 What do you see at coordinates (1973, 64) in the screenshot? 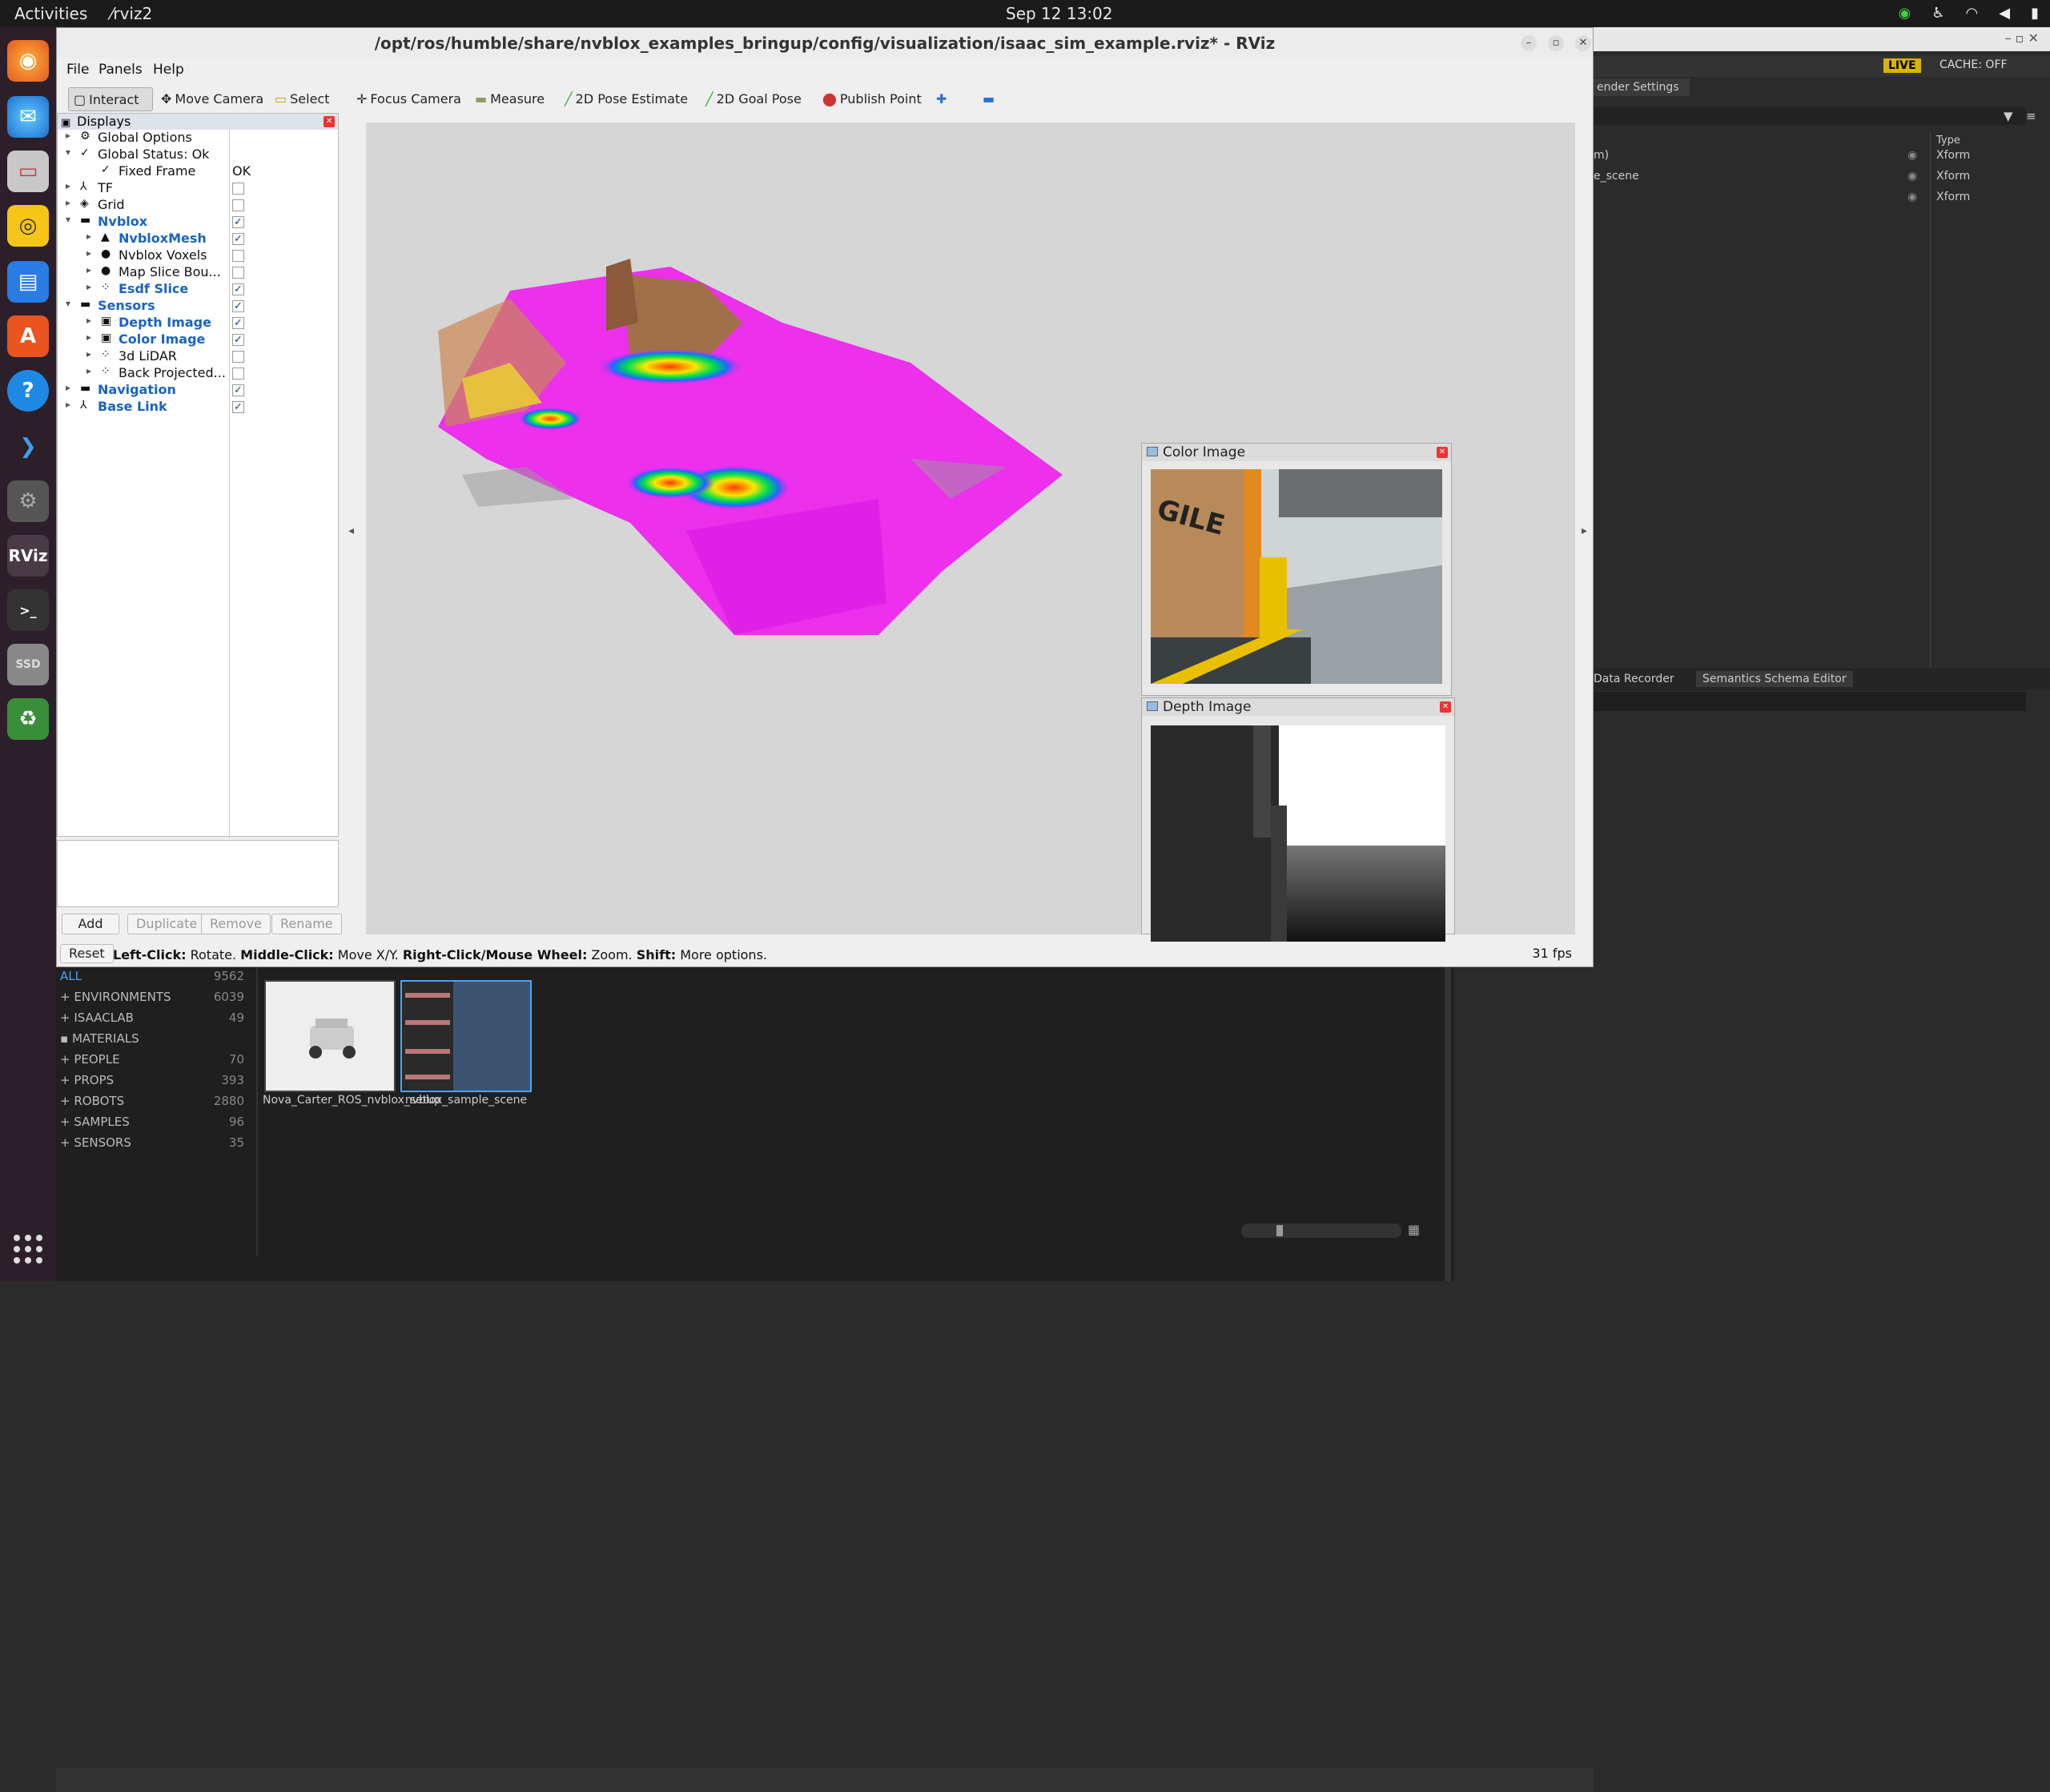
I see `cache-status: CACHE: OFF` at bounding box center [1973, 64].